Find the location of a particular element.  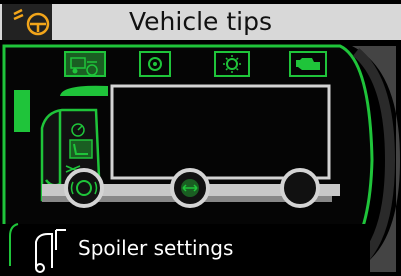

front-wheel is located at coordinates (84, 188).